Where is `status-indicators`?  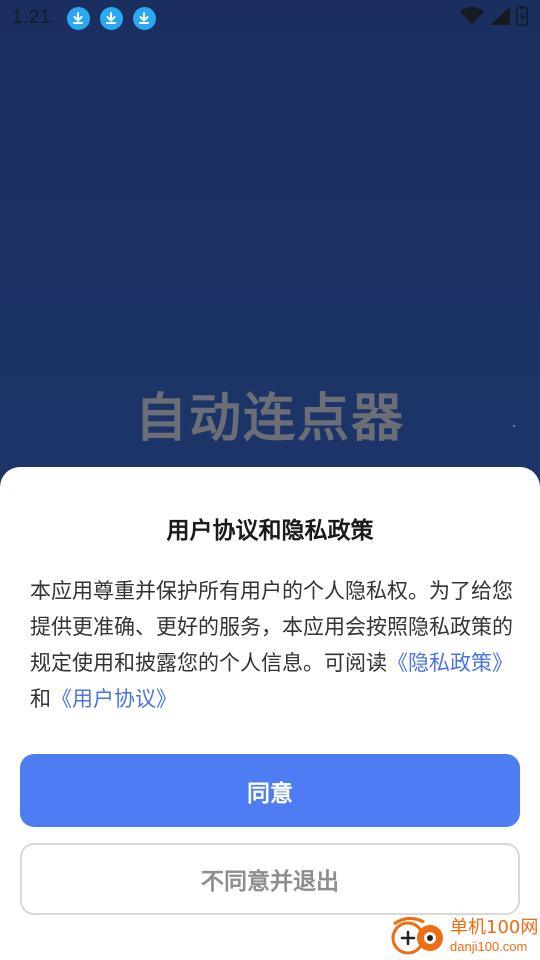
status-indicators is located at coordinates (494, 18).